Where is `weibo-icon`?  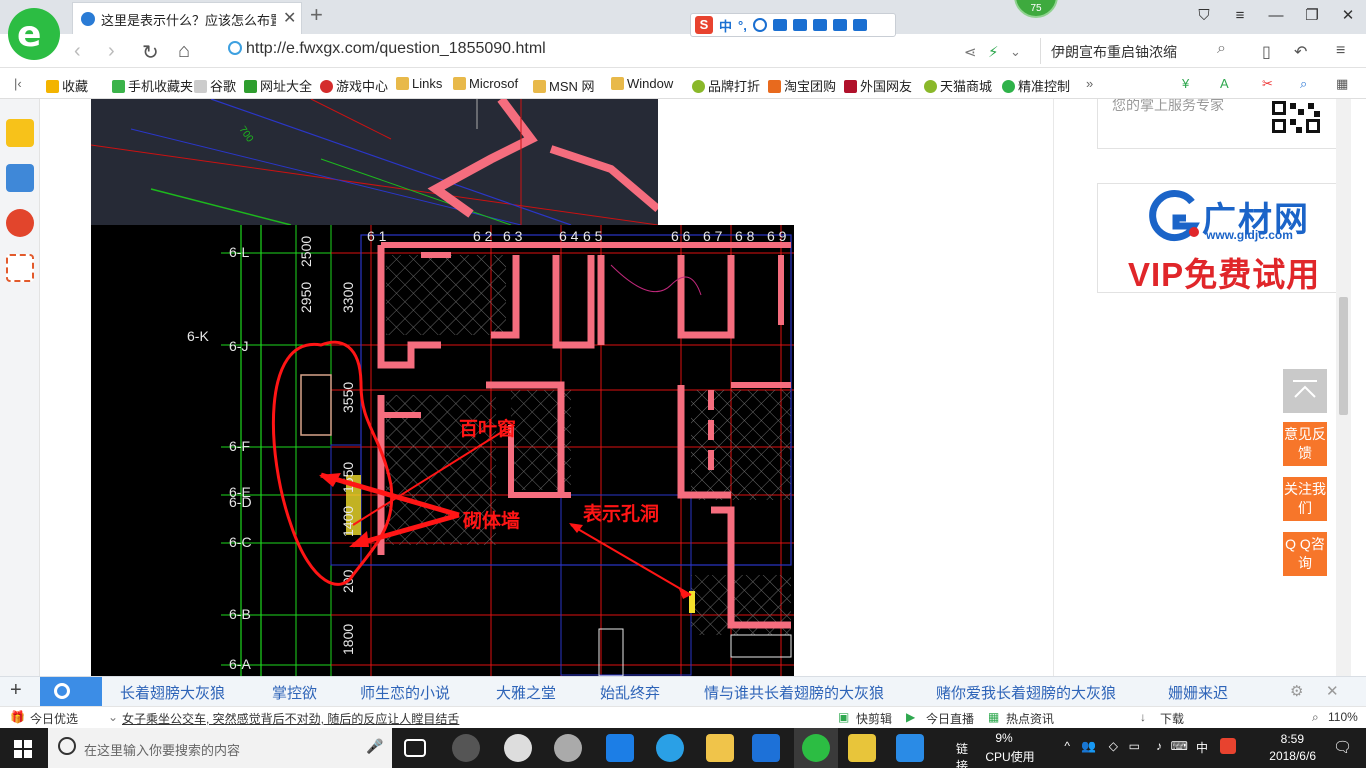
weibo-icon is located at coordinates (20, 223).